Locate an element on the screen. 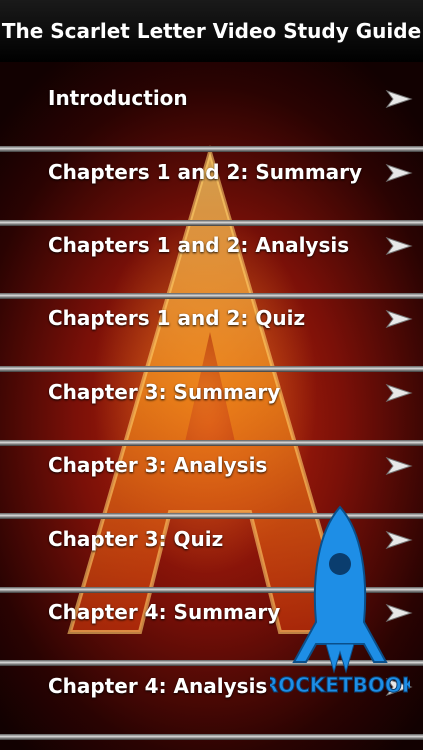  list-item-chapter-3-summary: Chapter 3: Summary is located at coordinates (211, 392).